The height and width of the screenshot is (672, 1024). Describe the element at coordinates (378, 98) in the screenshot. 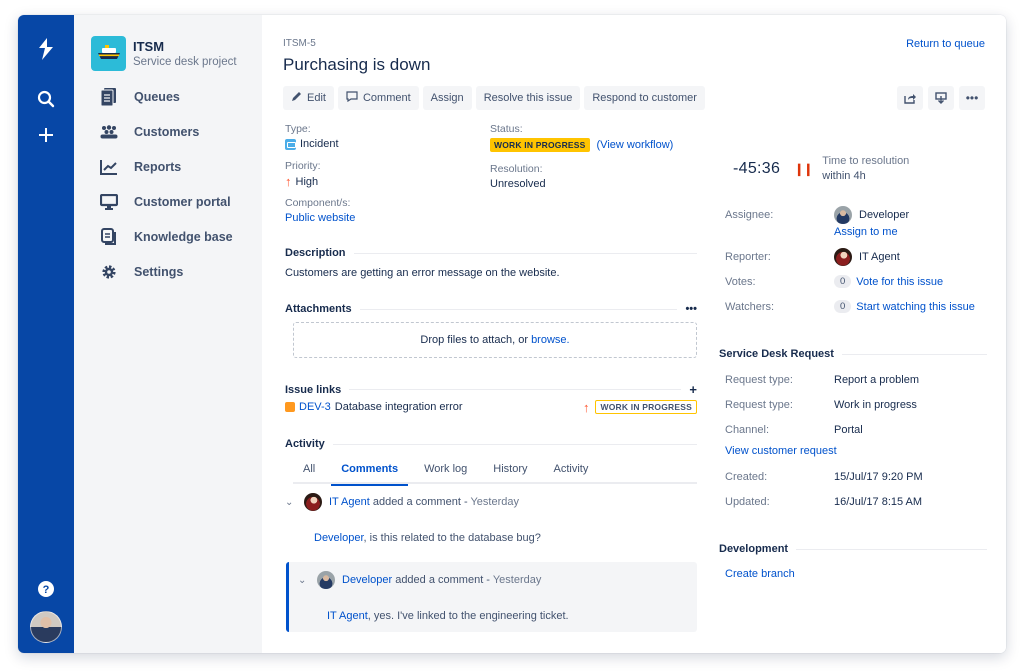

I see `comment-button: Comment` at that location.